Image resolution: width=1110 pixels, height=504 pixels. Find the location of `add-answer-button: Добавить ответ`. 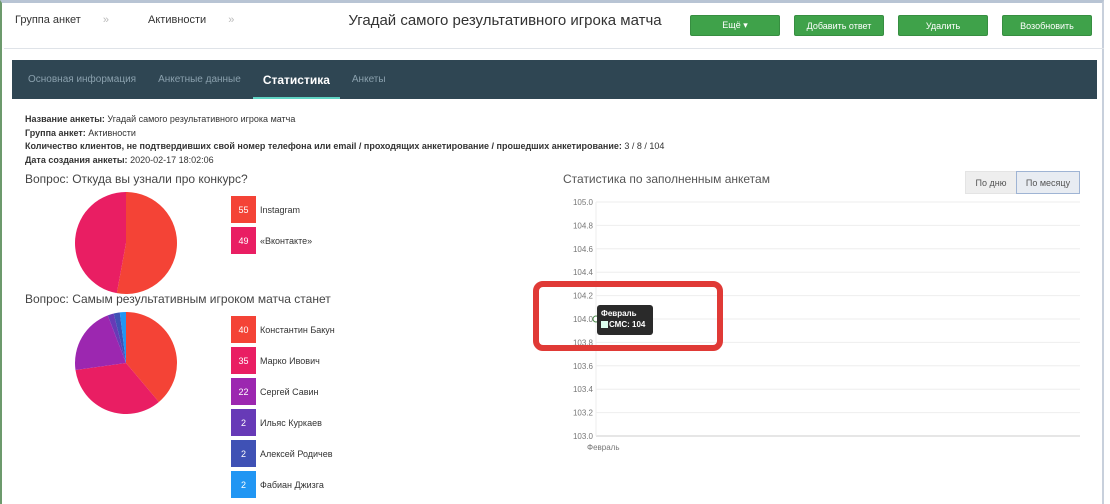

add-answer-button: Добавить ответ is located at coordinates (839, 25).